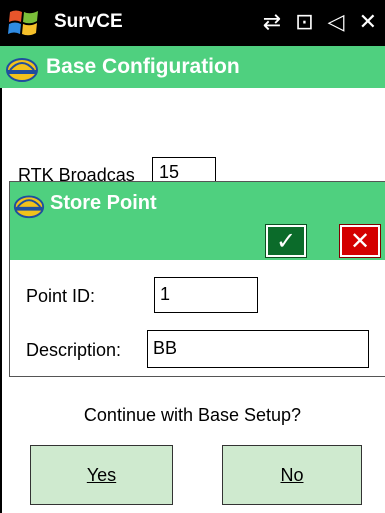 The height and width of the screenshot is (513, 385). I want to click on description-label: Description:, so click(74, 350).